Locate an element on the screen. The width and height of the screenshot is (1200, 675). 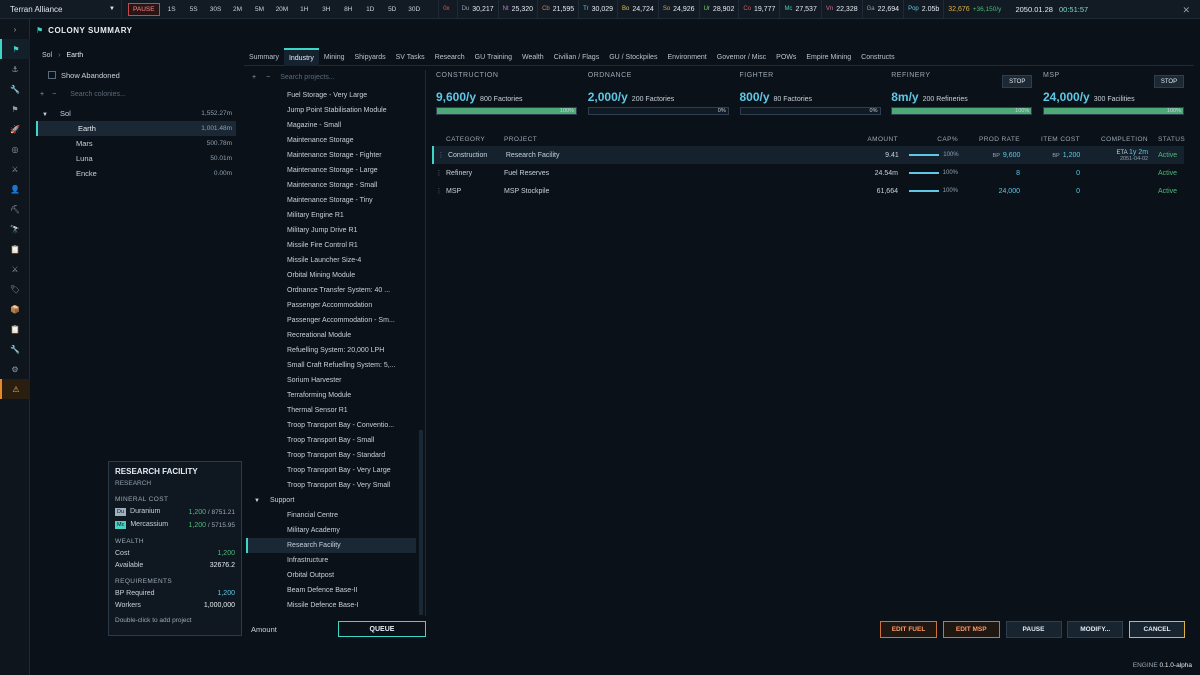
list-item: Troop Transport Bay - Very Small is located at coordinates (331, 485).